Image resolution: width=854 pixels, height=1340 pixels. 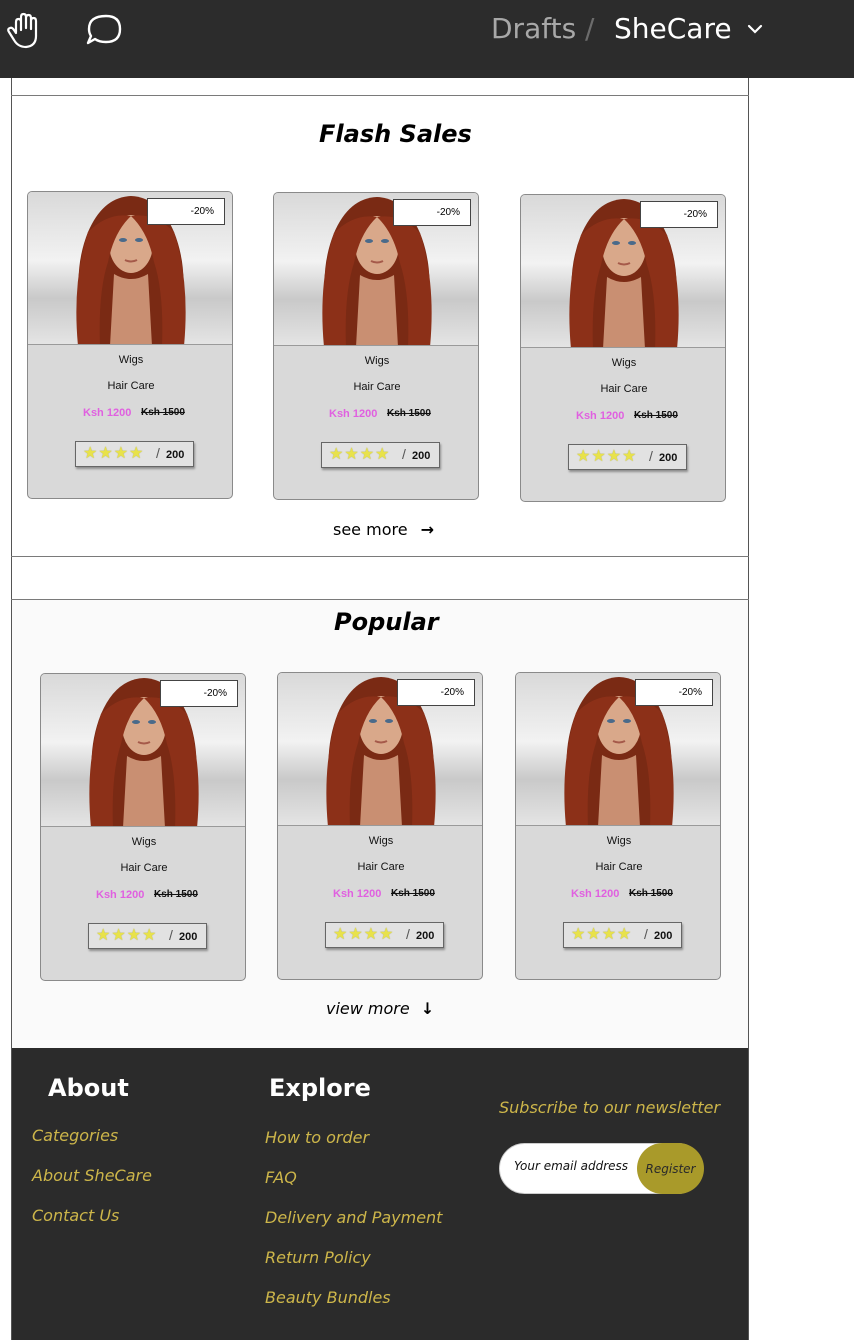 I want to click on footer-link-categories: Categories, so click(x=75, y=1135).